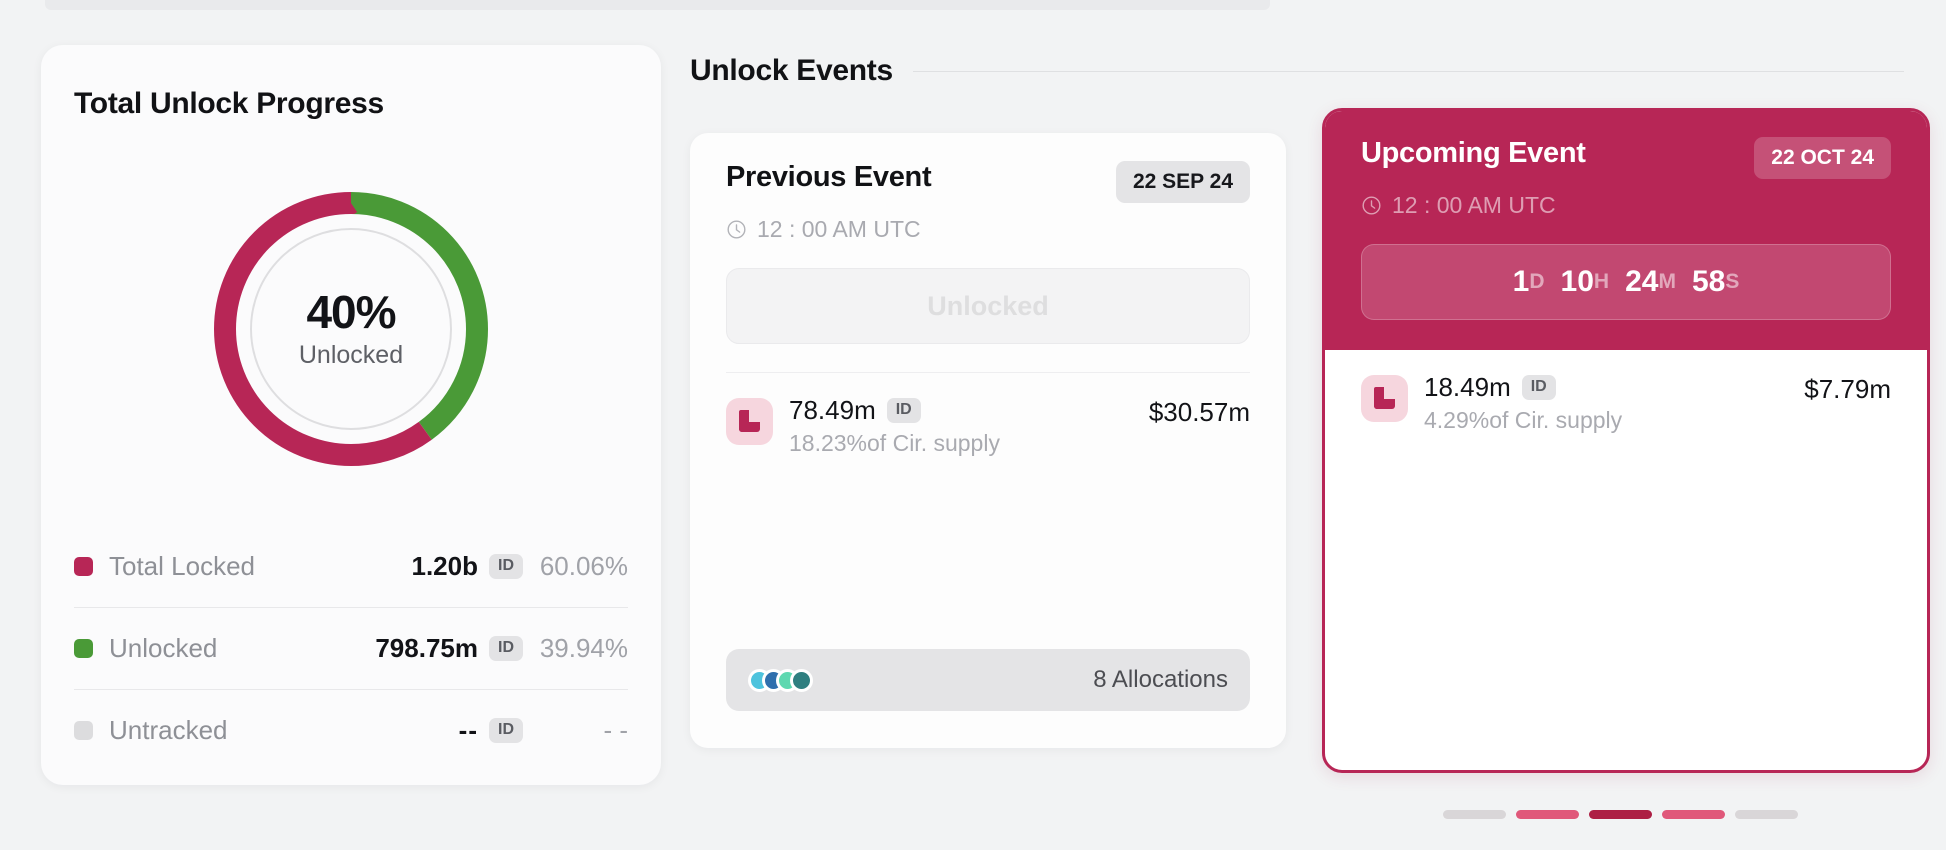 The height and width of the screenshot is (850, 1946). I want to click on legend-row-total-locked: Total Locked 1.20b ID 60.06%, so click(351, 566).